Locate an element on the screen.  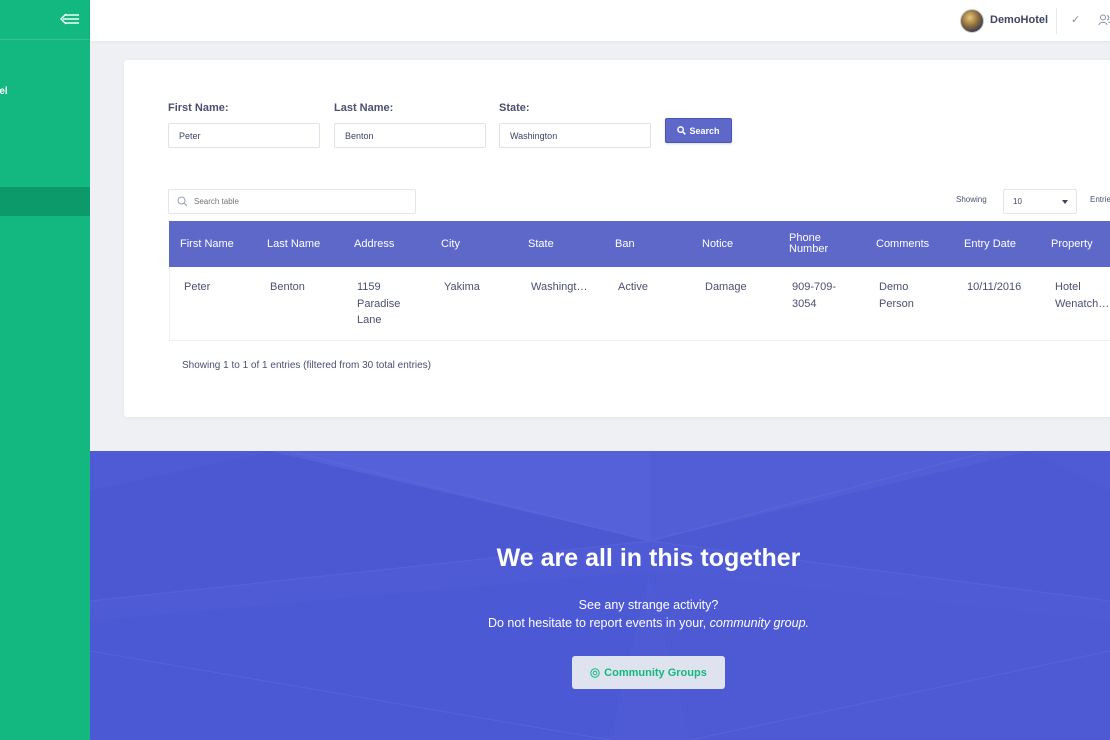
user-name: DemoHotel is located at coordinates (1019, 20).